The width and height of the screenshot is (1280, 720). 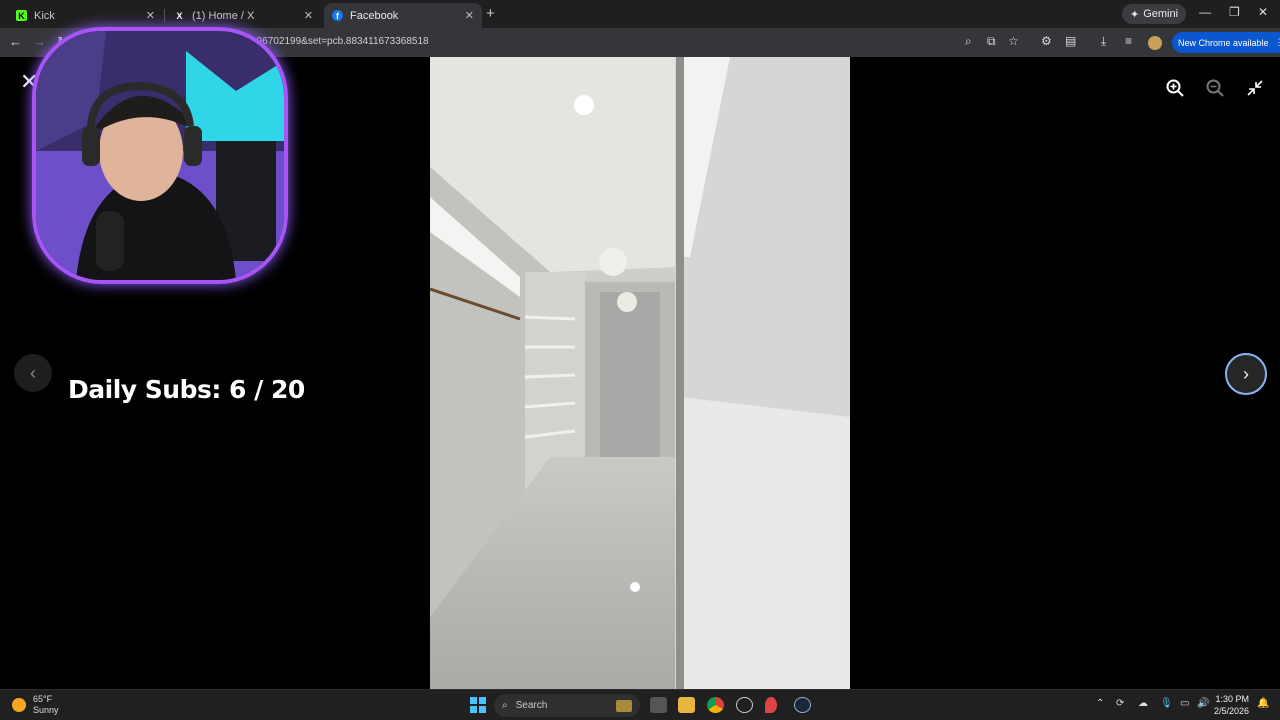 What do you see at coordinates (223, 15) in the screenshot?
I see `tab-label: (1) Home / X` at bounding box center [223, 15].